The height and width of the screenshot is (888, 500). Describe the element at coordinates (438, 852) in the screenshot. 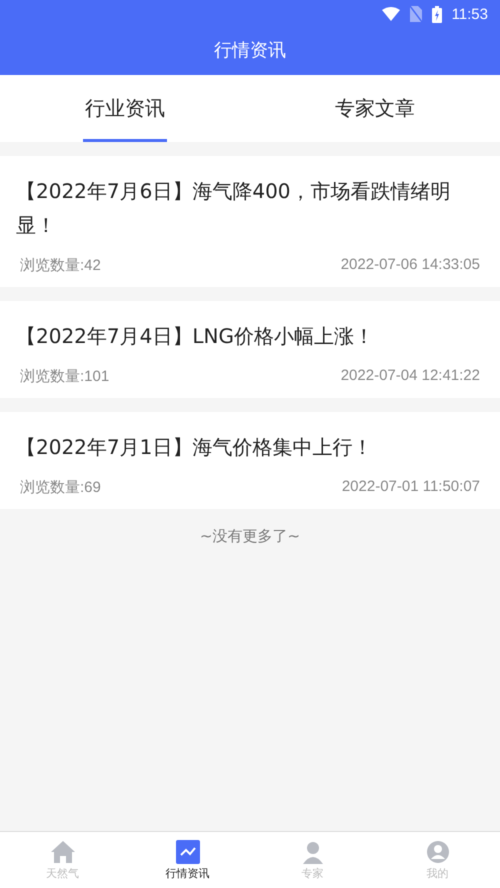

I see `profile-icon` at that location.